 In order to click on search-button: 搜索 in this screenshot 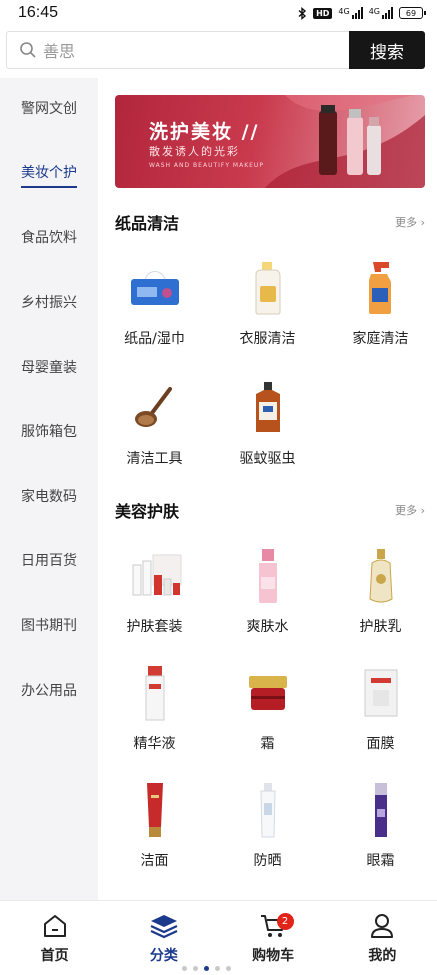, I will do `click(387, 50)`.